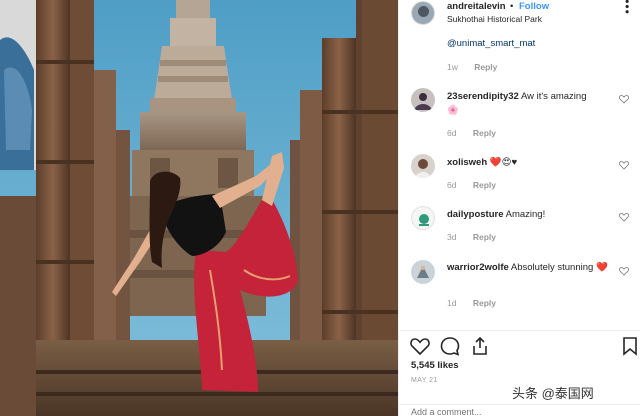  Describe the element at coordinates (519, 344) in the screenshot. I see `post-action-bar` at that location.